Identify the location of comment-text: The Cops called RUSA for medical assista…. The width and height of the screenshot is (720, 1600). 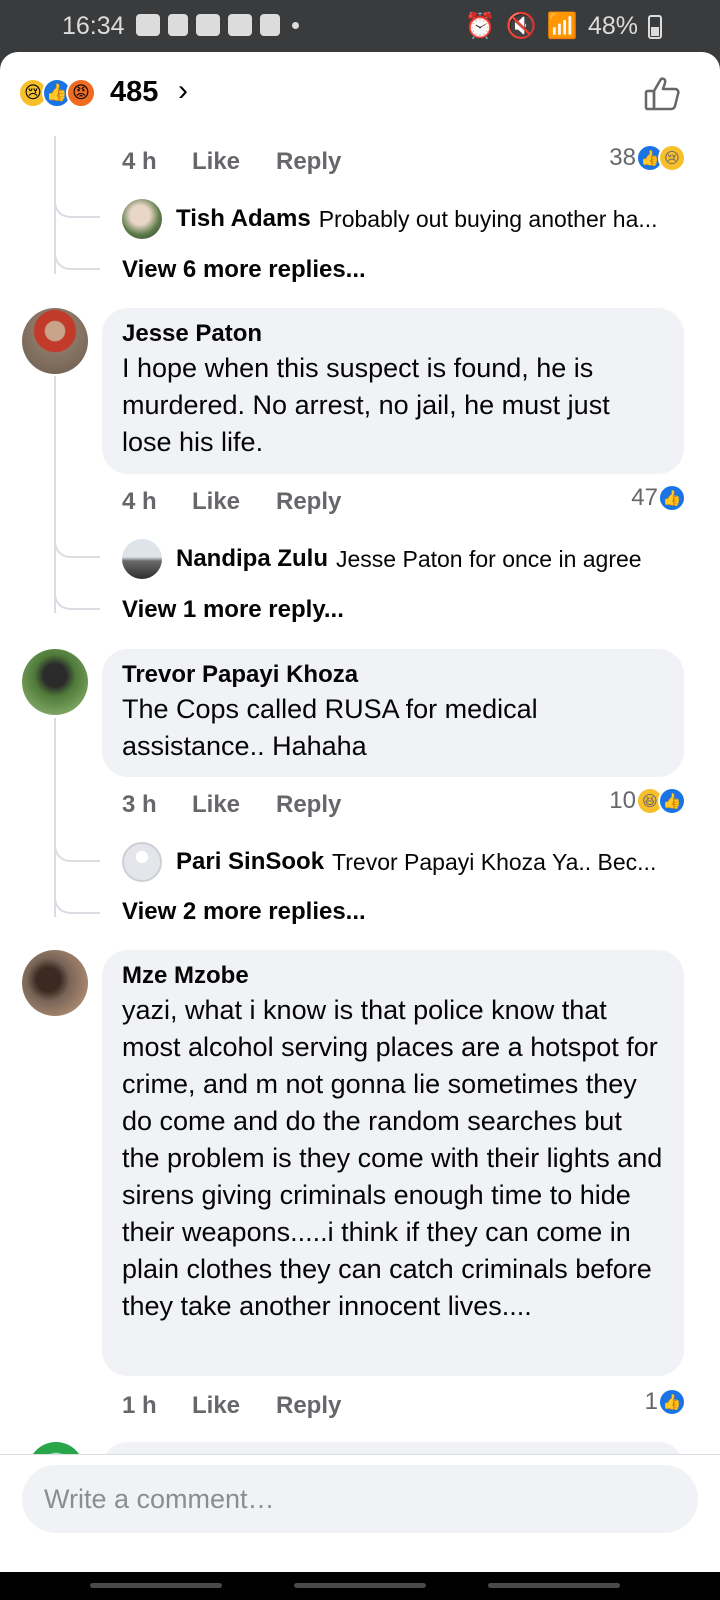
(330, 727).